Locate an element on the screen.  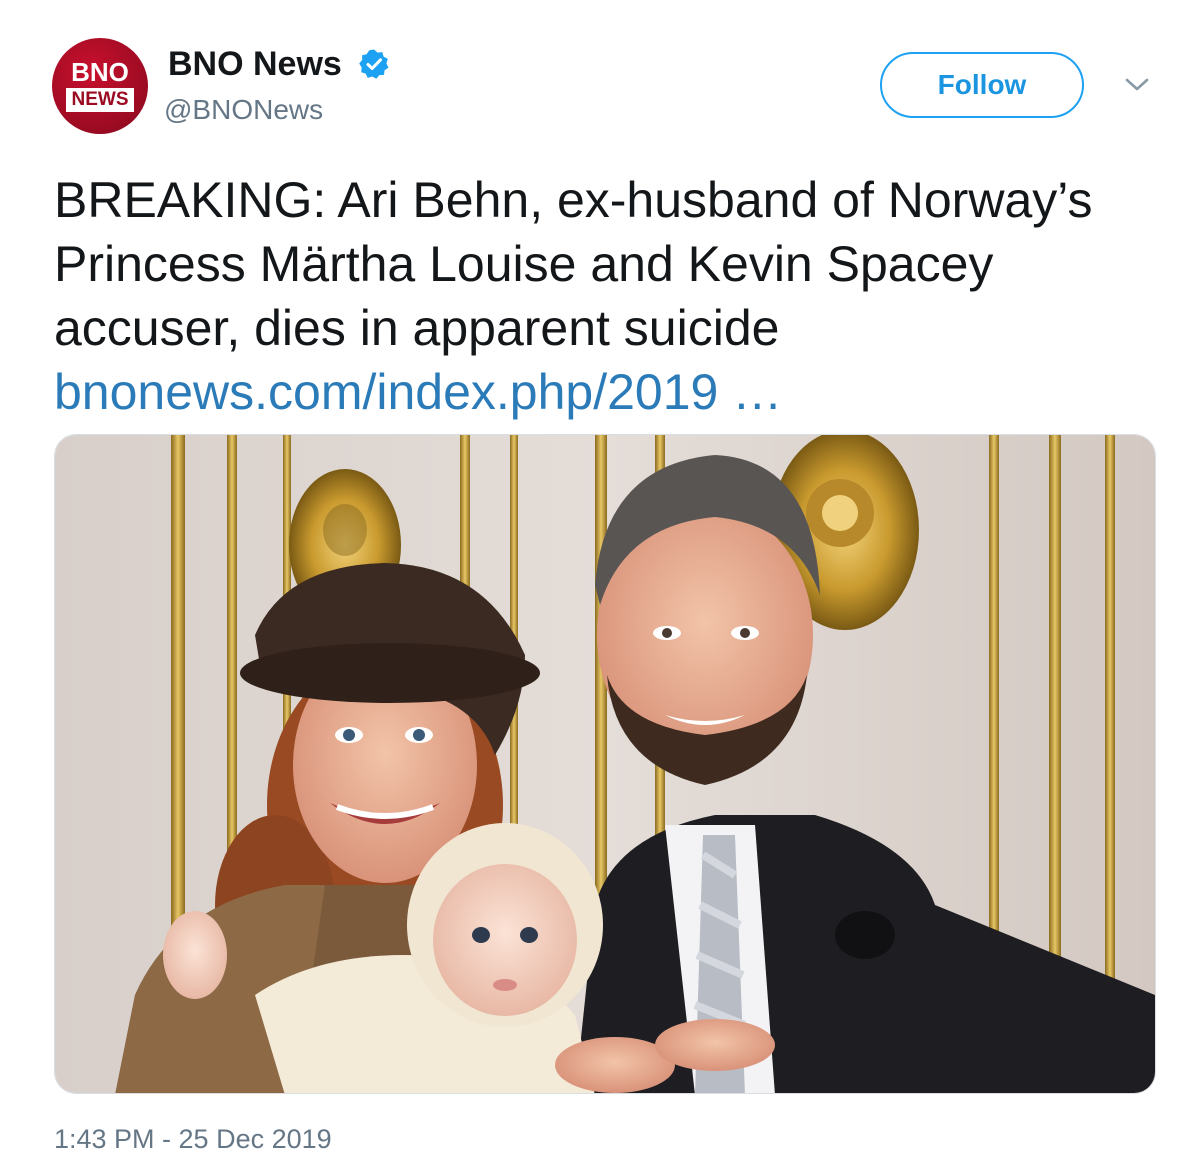
chevron-down-icon is located at coordinates (1137, 85).